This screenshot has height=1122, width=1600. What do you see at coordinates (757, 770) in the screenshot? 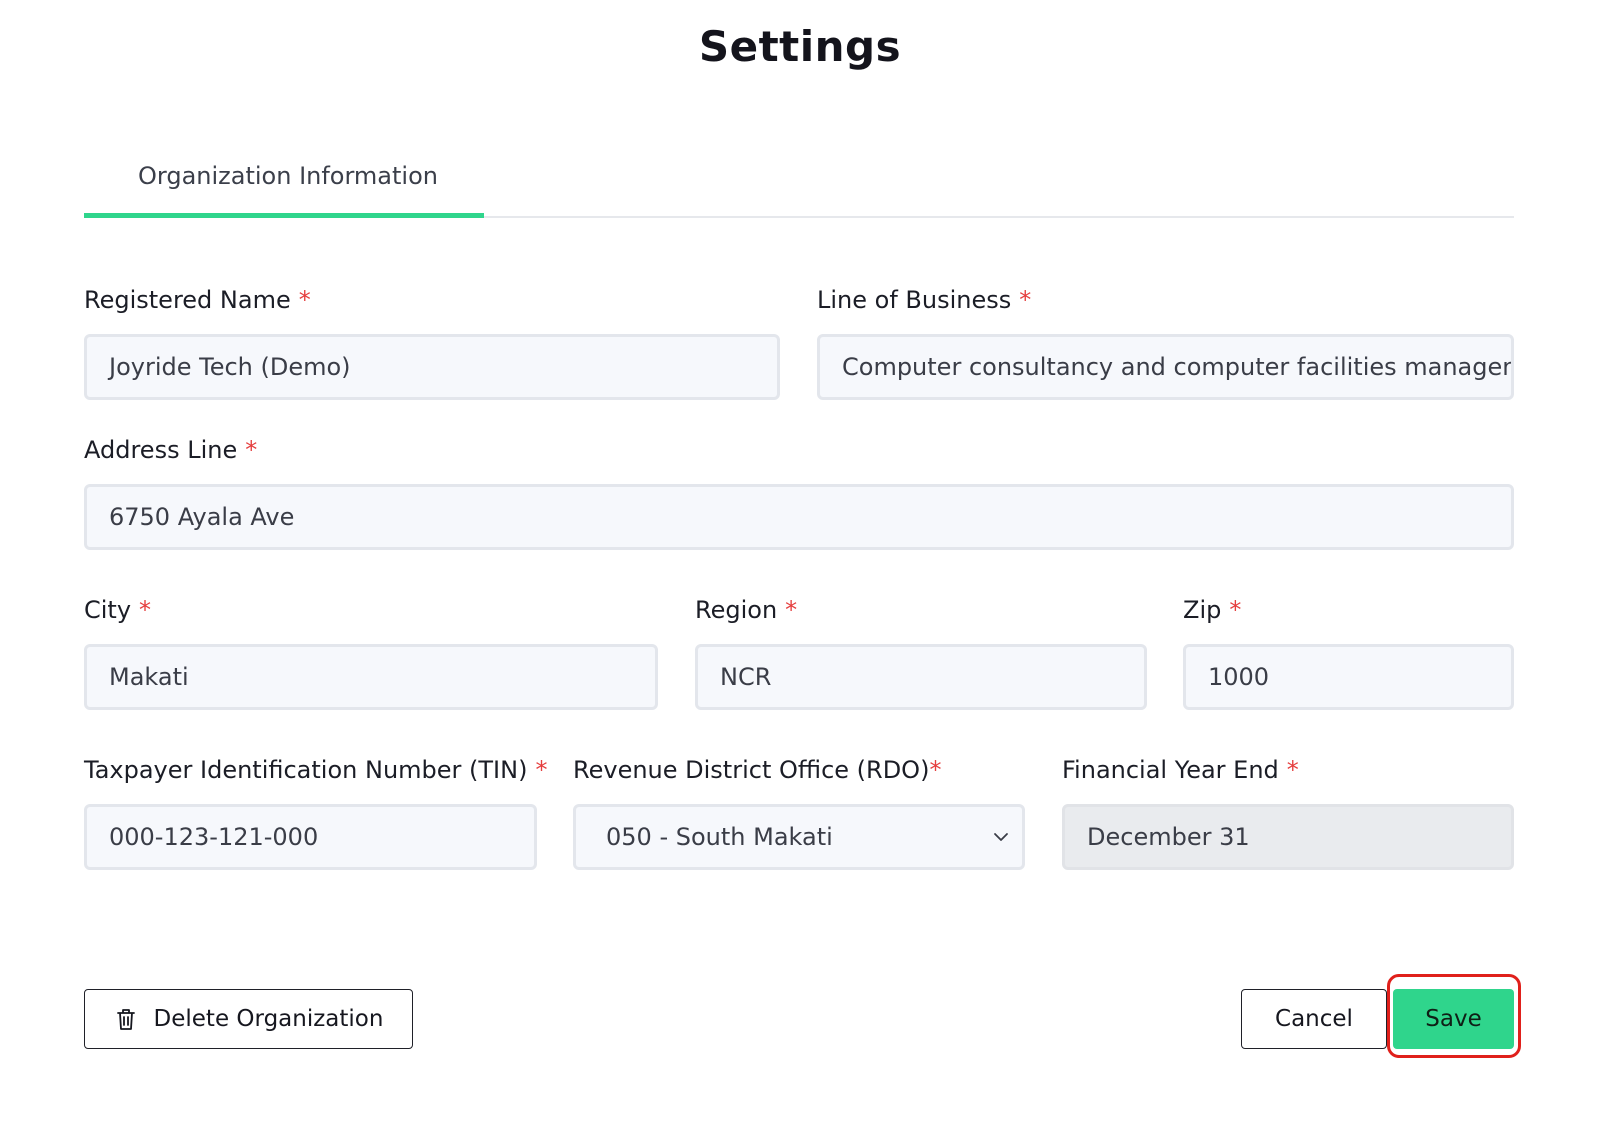
I see `rdo-label: Revenue District Office (RDO)*` at bounding box center [757, 770].